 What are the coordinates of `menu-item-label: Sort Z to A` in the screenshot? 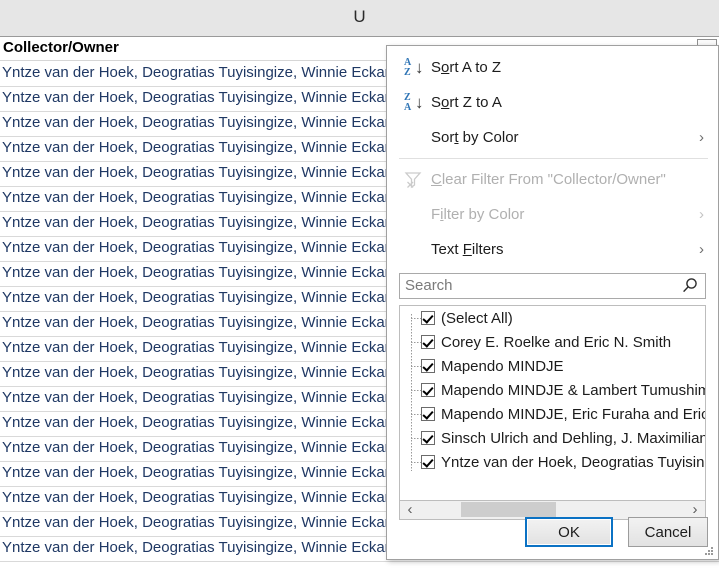 It's located at (466, 102).